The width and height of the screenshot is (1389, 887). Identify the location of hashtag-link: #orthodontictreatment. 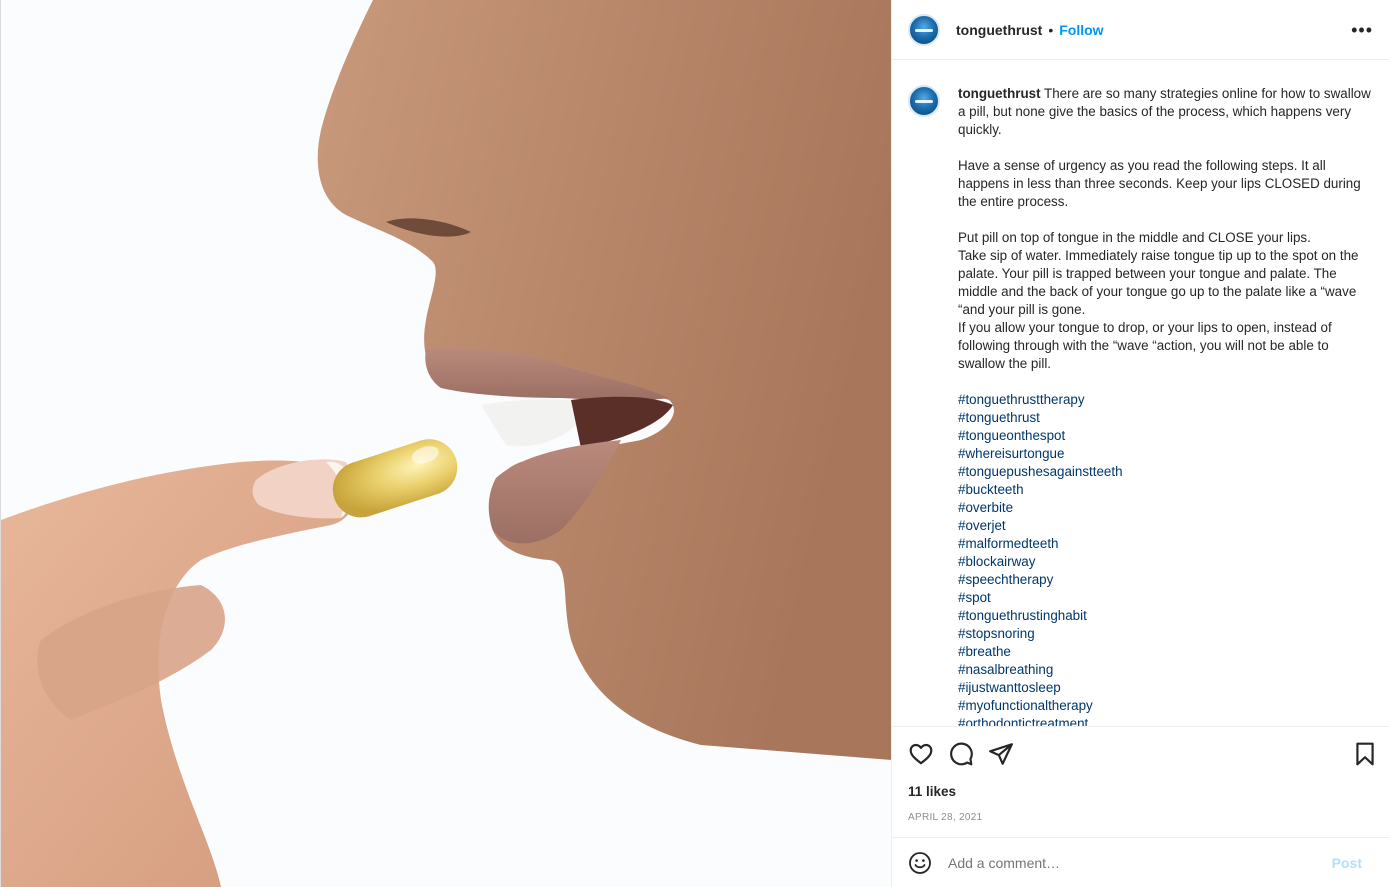
(1166, 720).